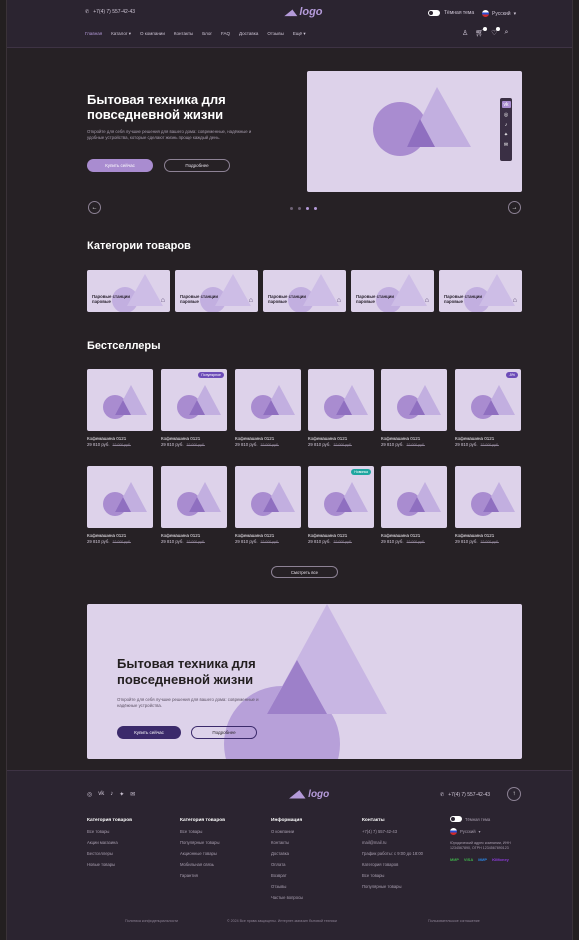 The width and height of the screenshot is (579, 940). I want to click on nav-item-more: Ещё ▾, so click(299, 34).